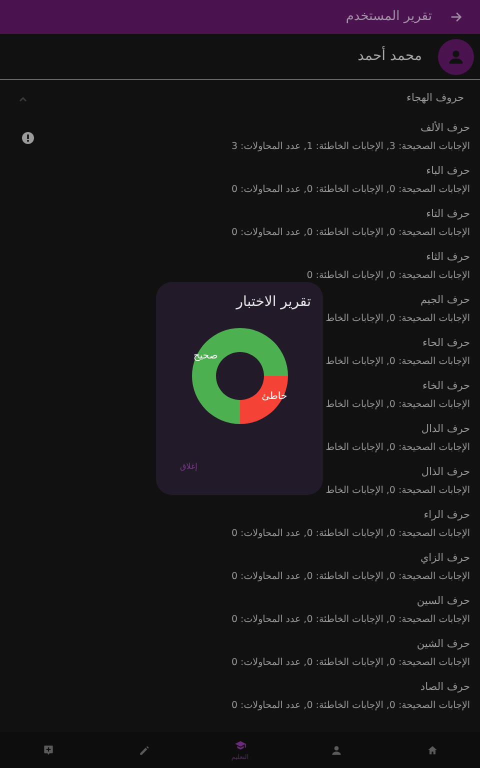 Image resolution: width=480 pixels, height=768 pixels. What do you see at coordinates (443, 644) in the screenshot?
I see `letter-title: حرف الشين` at bounding box center [443, 644].